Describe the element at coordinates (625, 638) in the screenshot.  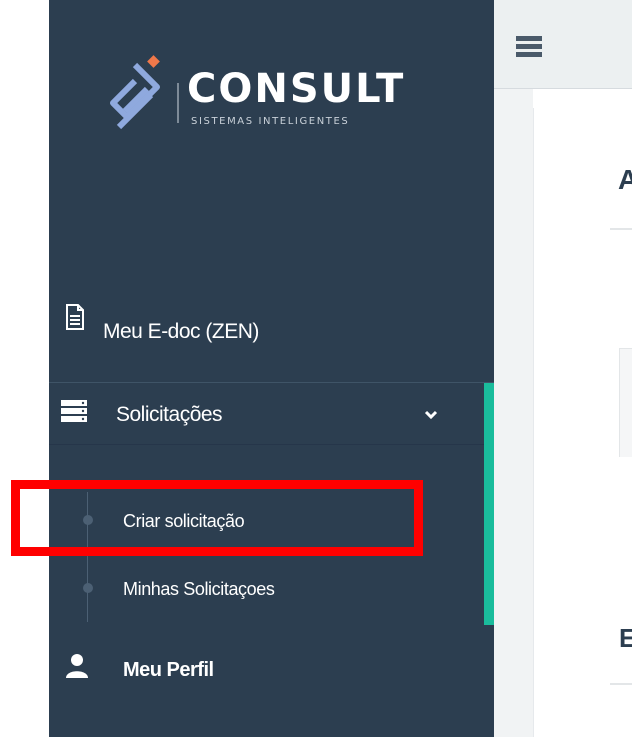
I see `section-heading: E` at that location.